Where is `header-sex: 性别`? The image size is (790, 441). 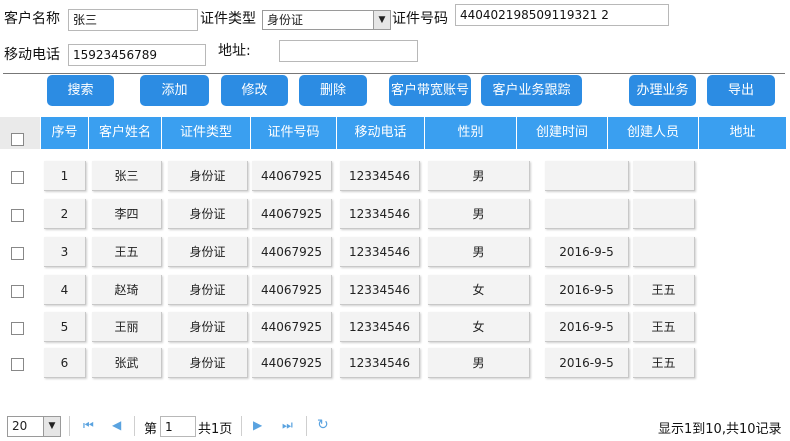
header-sex: 性别 is located at coordinates (470, 133).